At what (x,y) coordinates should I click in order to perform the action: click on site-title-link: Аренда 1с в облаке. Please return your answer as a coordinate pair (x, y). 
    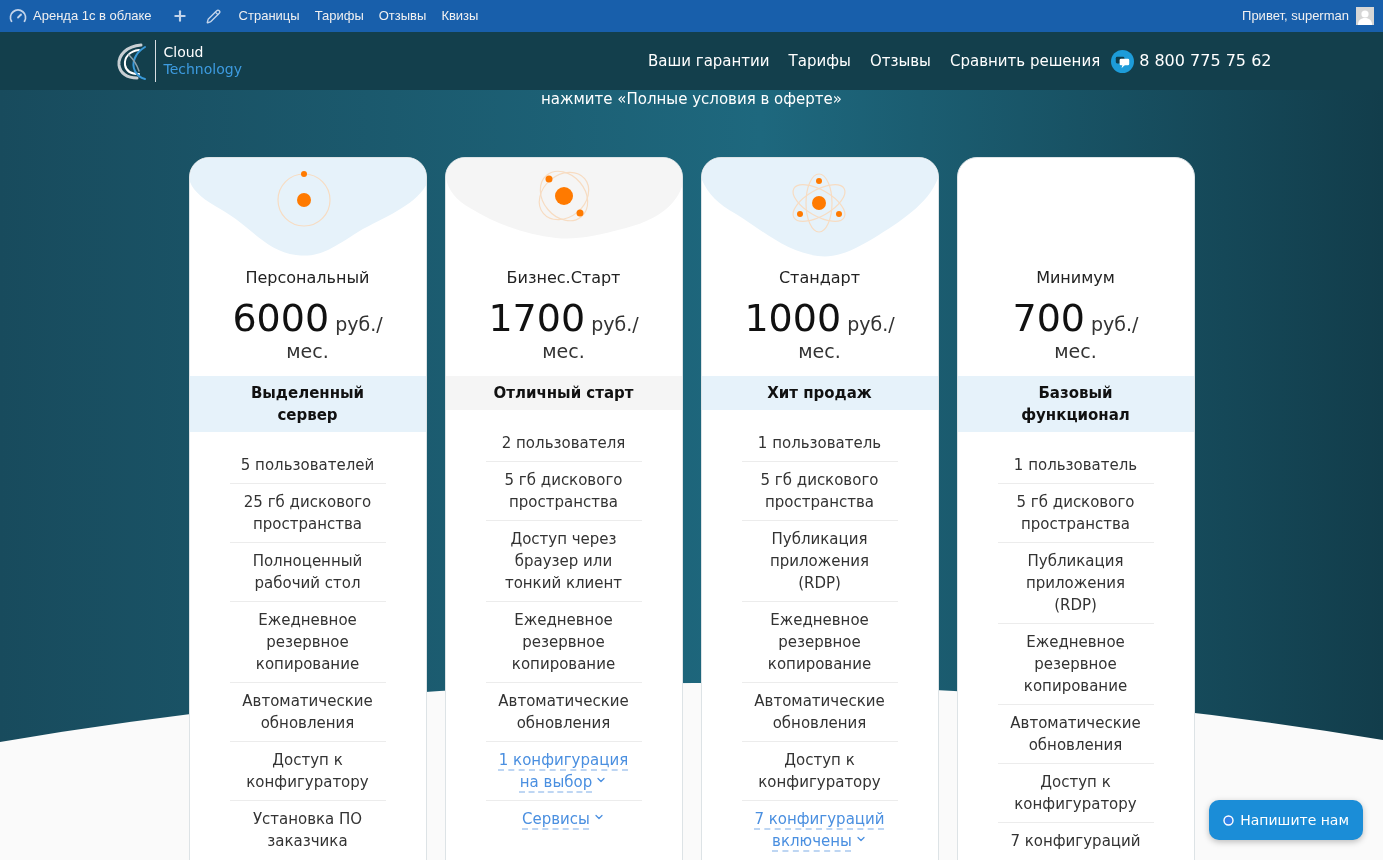
    Looking at the image, I should click on (92, 16).